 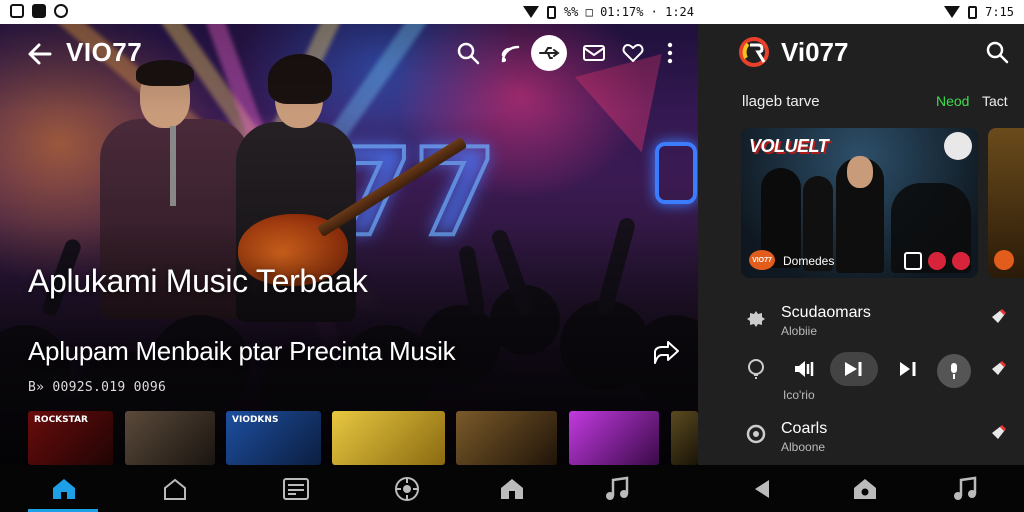 I want to click on play-next-button, so click(x=854, y=369).